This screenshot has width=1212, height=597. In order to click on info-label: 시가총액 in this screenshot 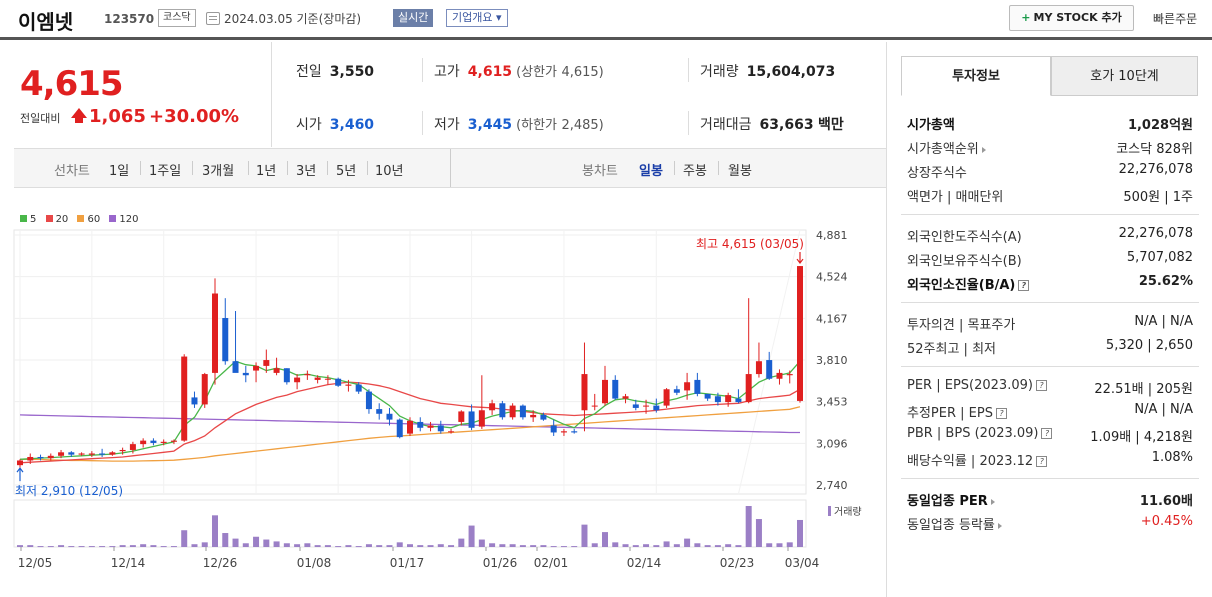, I will do `click(931, 125)`.